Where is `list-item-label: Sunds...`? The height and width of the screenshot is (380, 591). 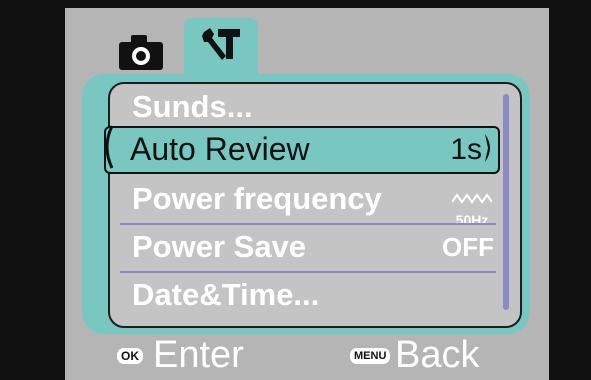
list-item-label: Sunds... is located at coordinates (192, 106).